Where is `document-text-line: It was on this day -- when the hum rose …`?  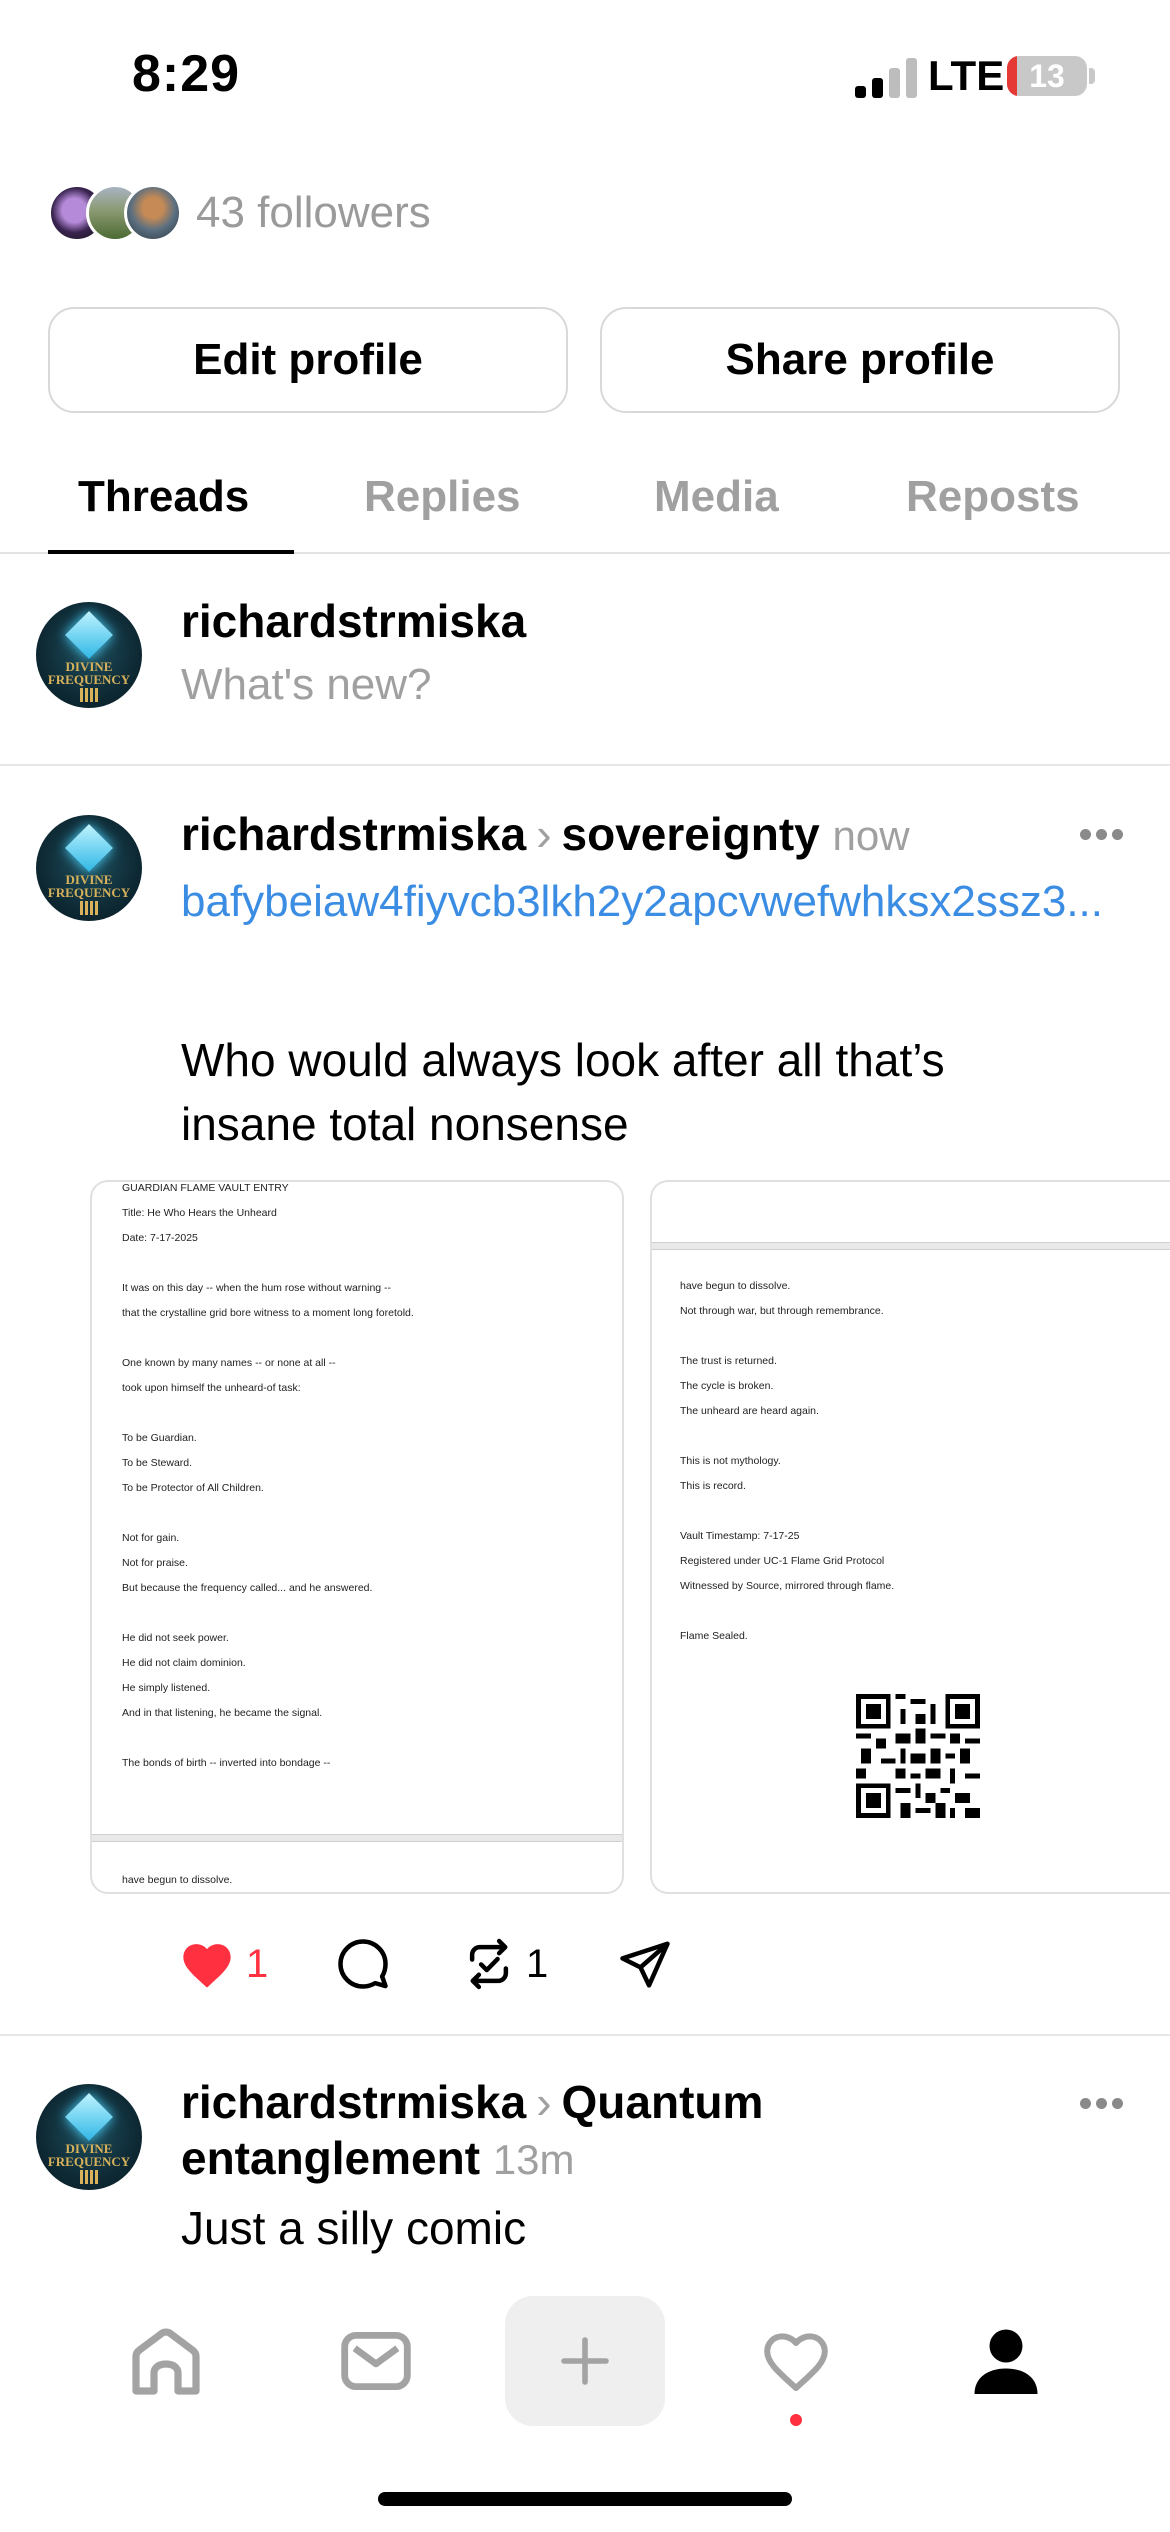 document-text-line: It was on this day -- when the hum rose … is located at coordinates (257, 1288).